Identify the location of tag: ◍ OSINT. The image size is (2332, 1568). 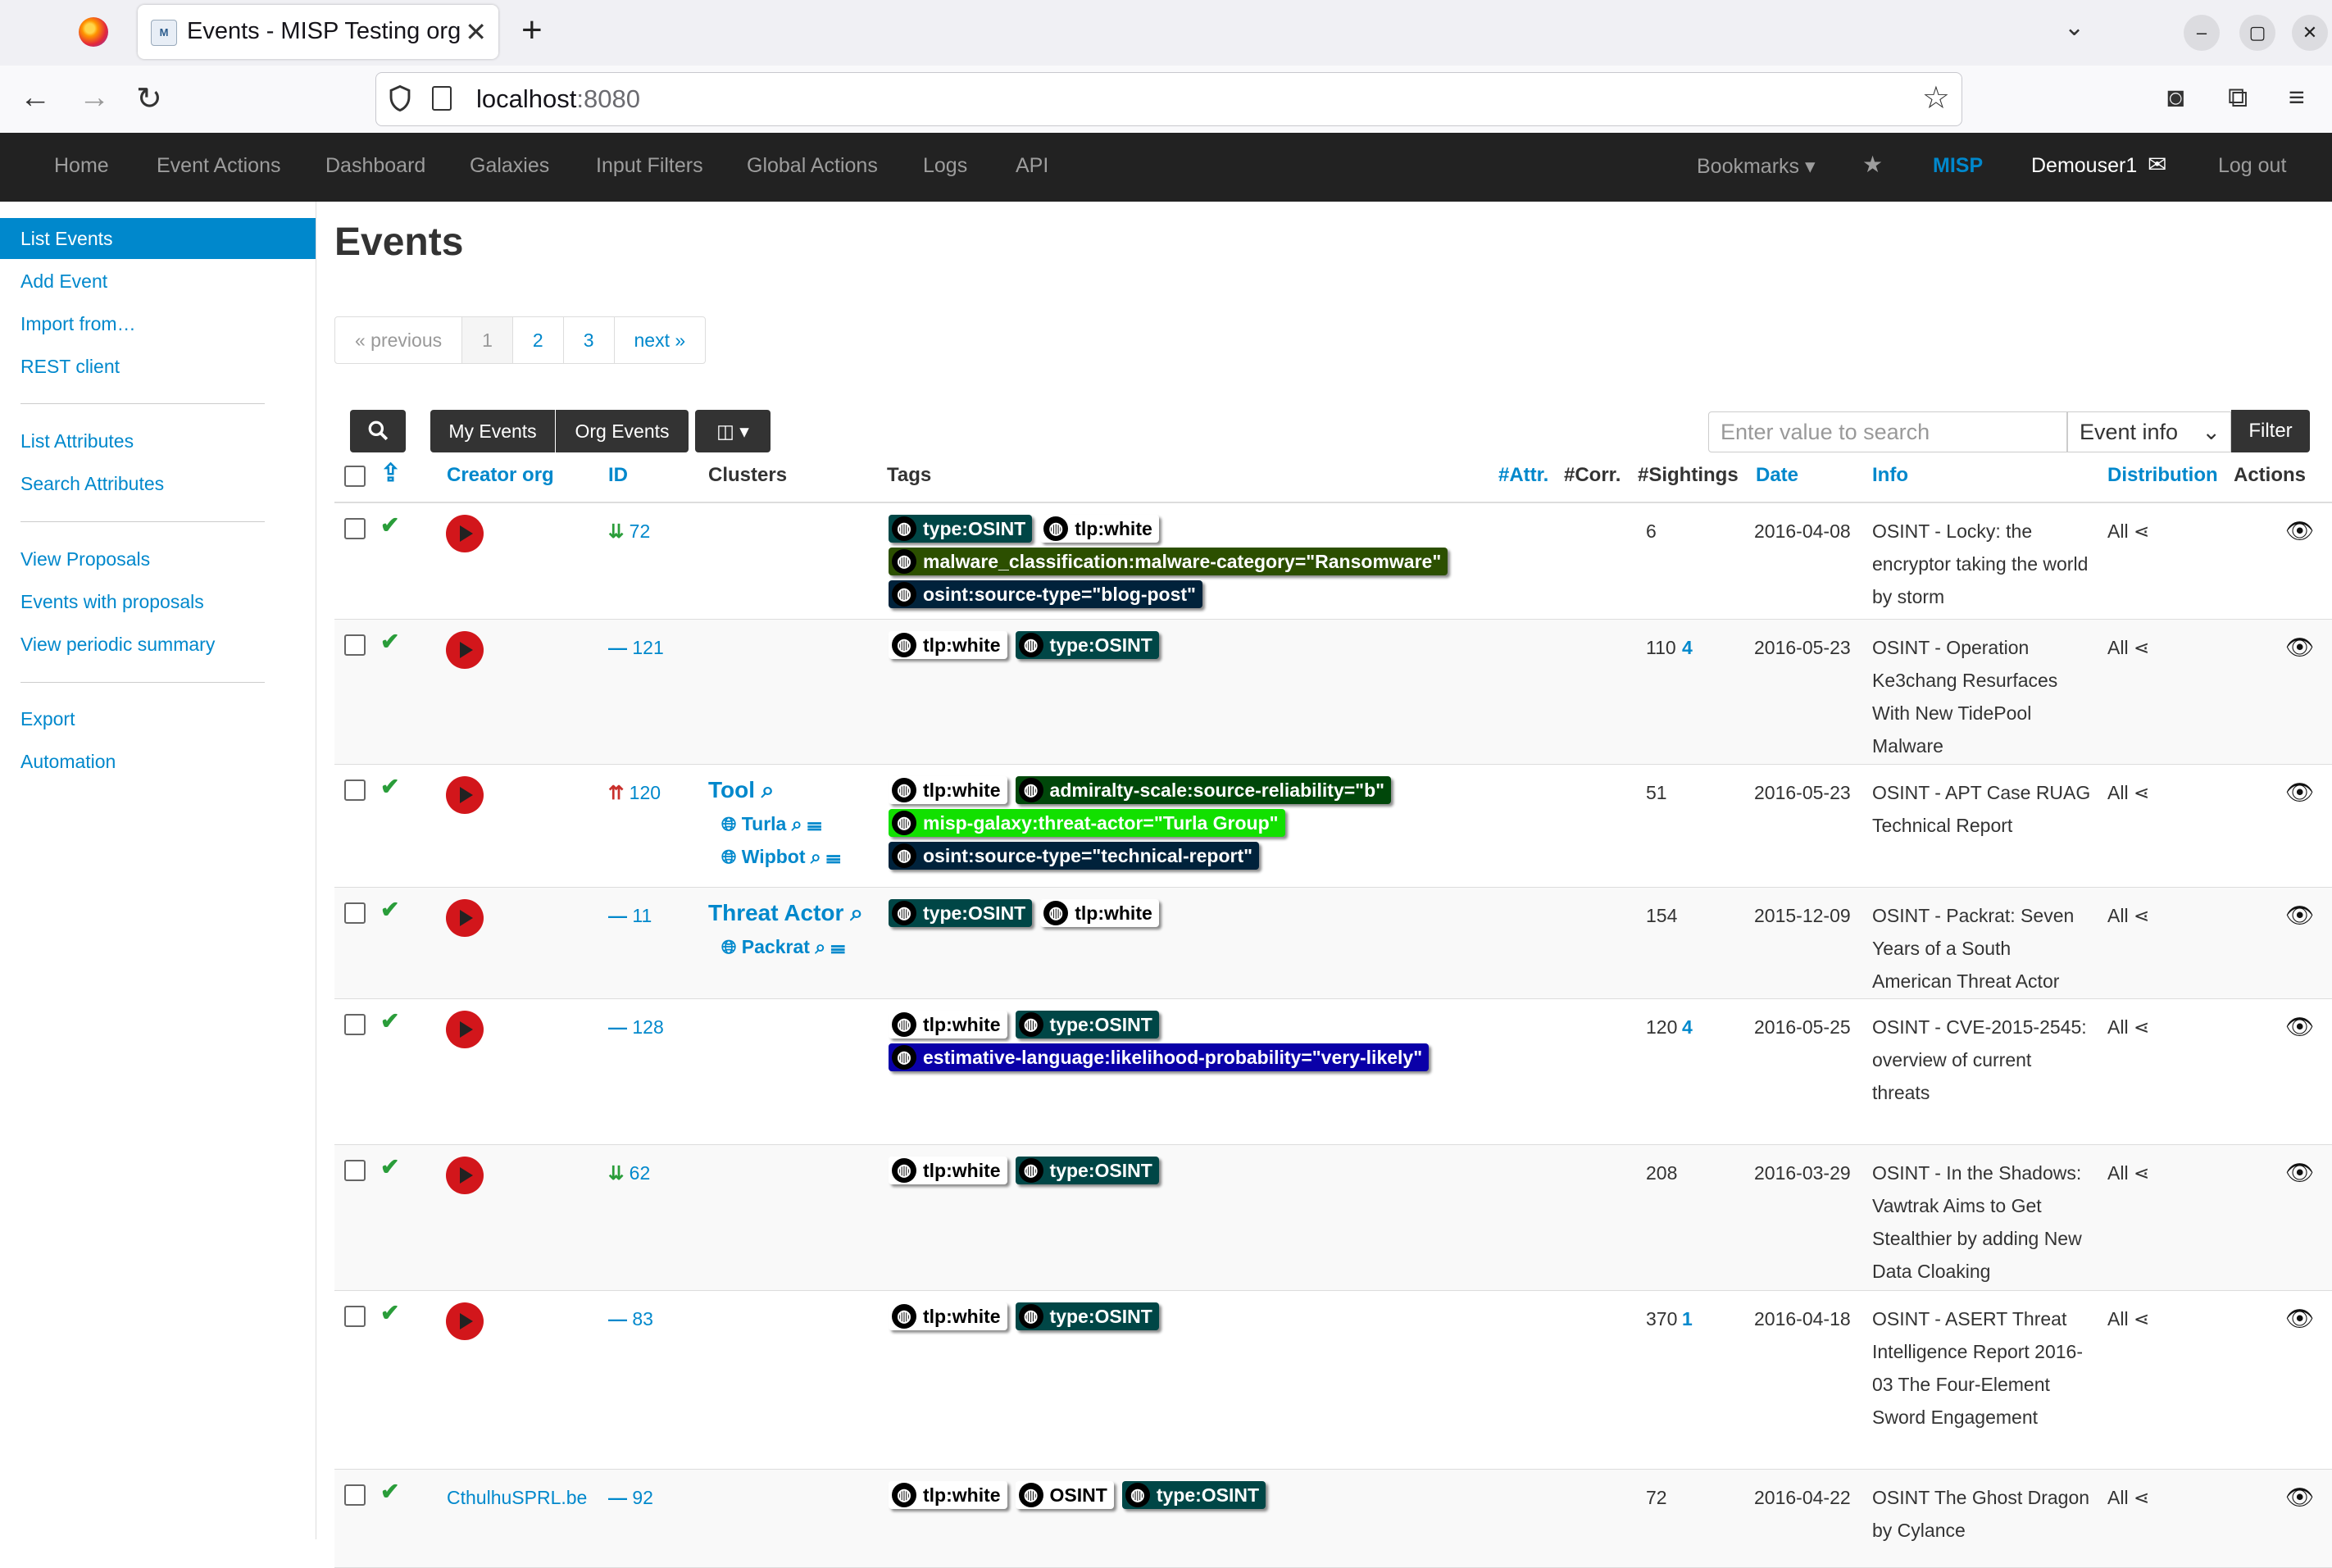
(1064, 1495).